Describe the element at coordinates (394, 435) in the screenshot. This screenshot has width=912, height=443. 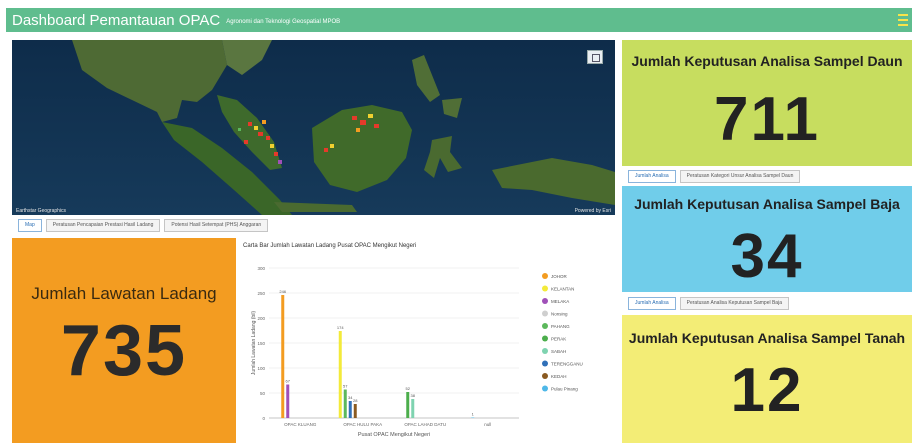
I see `x-axis-label: Pusat OPAC Mengikut Negeri` at that location.